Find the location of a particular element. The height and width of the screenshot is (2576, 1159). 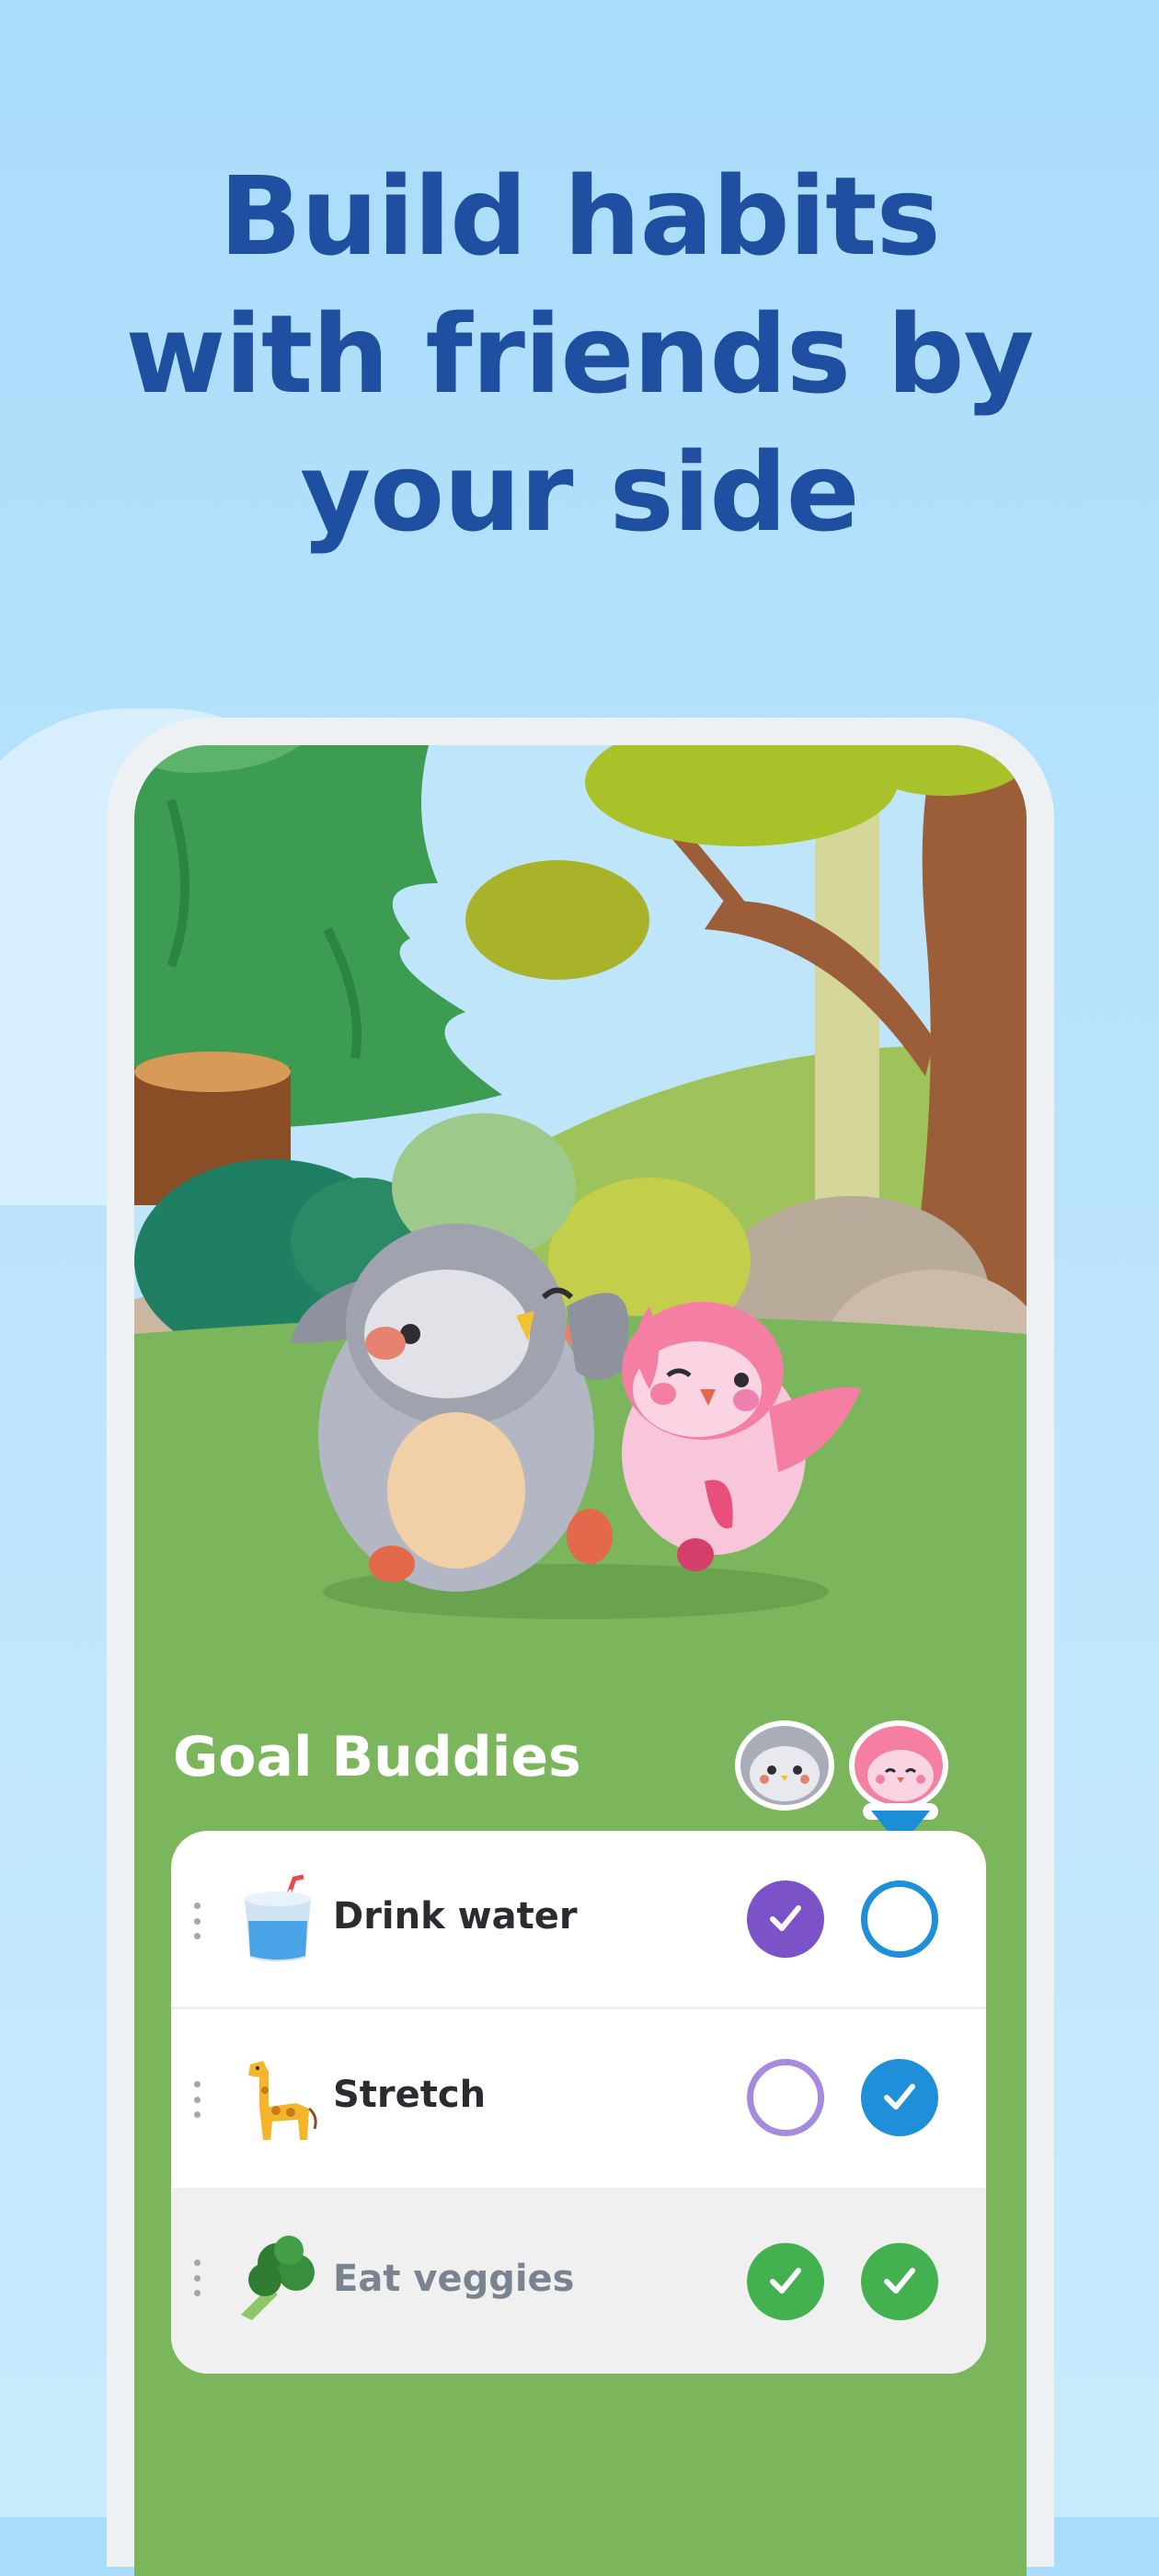

habit-row-stretch: Stretch is located at coordinates (578, 2098).